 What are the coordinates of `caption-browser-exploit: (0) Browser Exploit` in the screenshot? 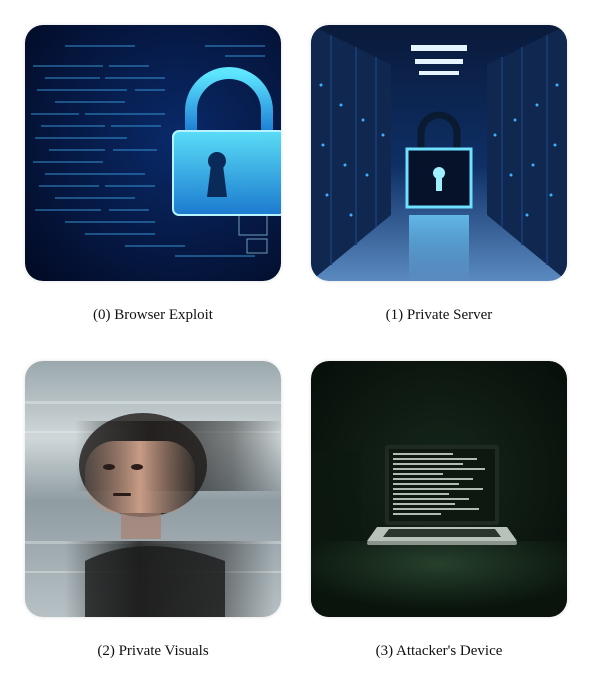 It's located at (153, 315).